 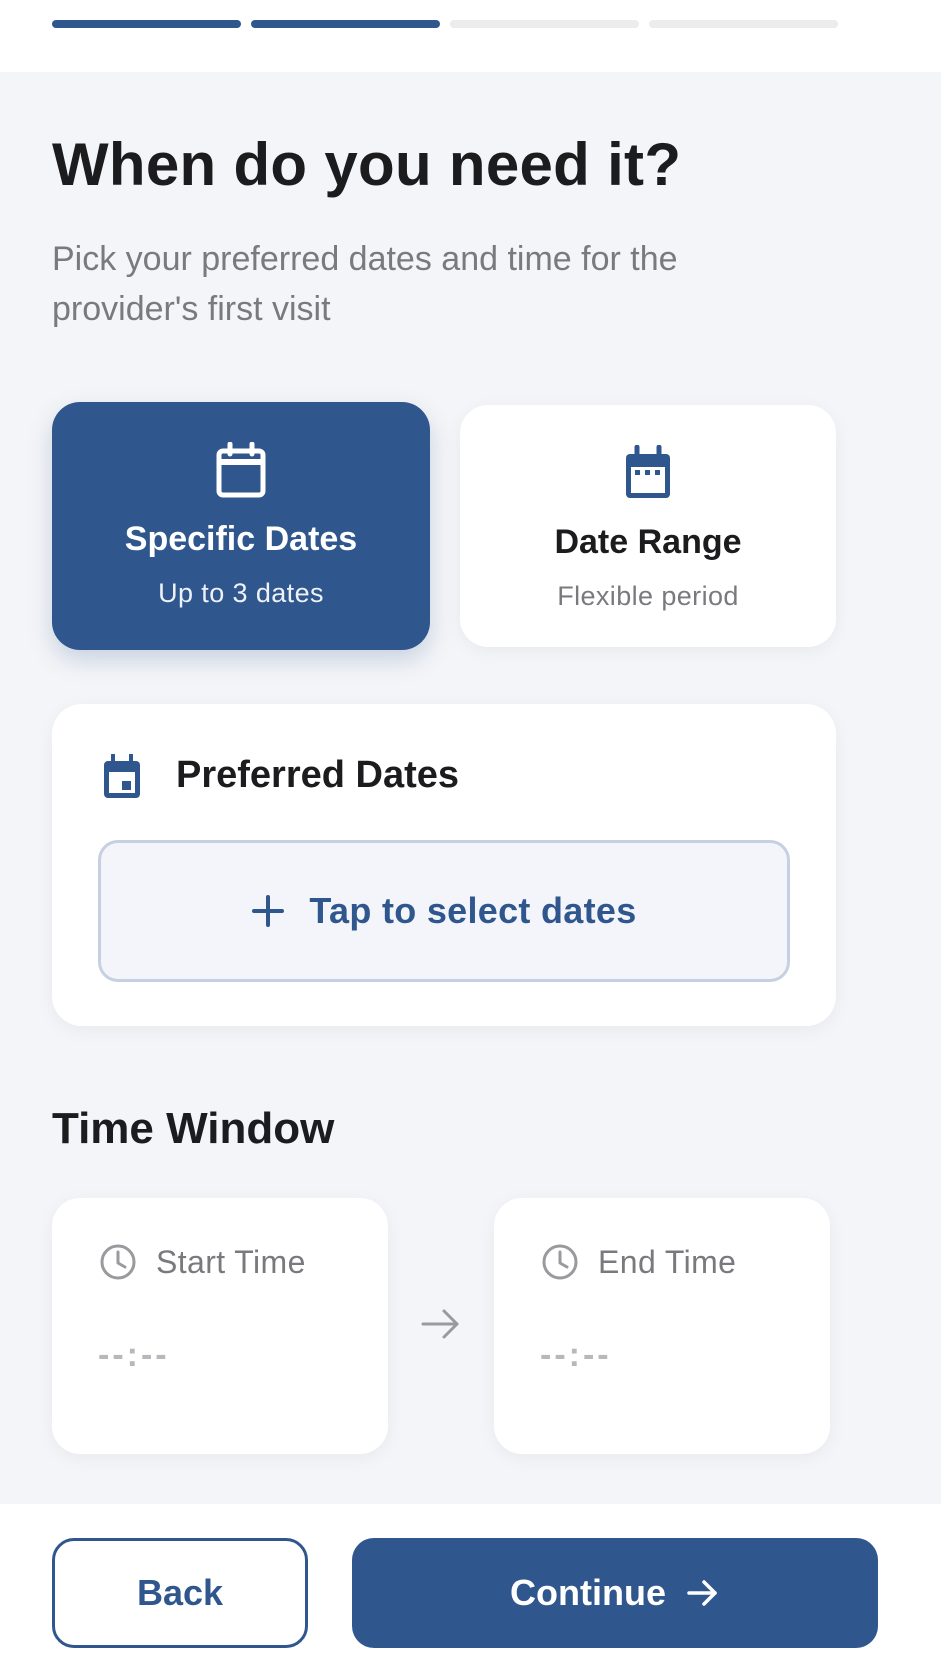 I want to click on continue-button-label: Continue, so click(x=588, y=1592).